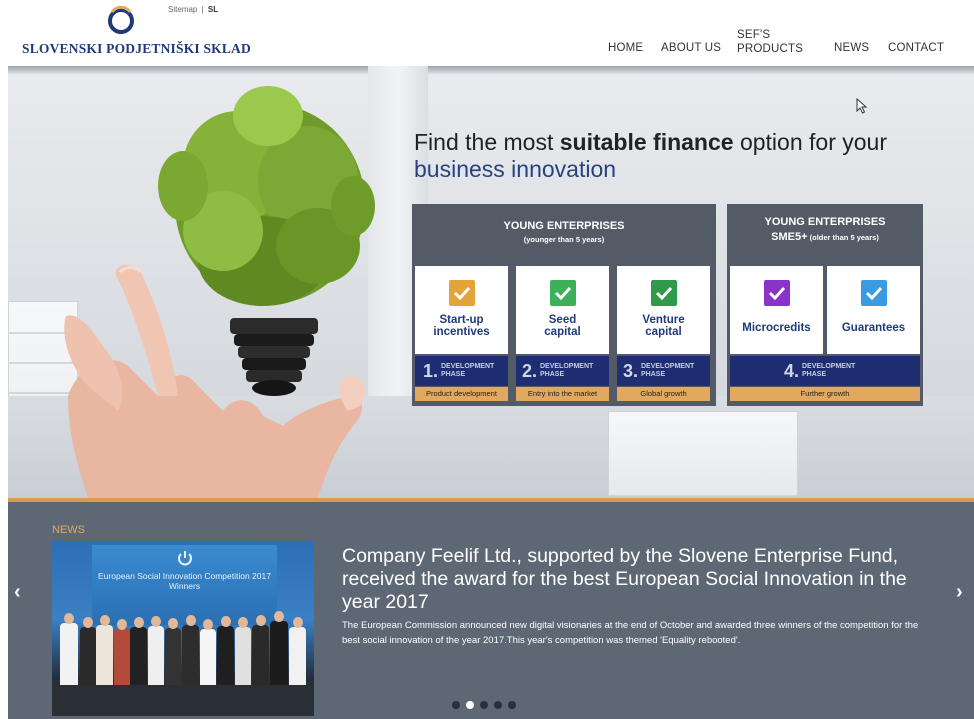 This screenshot has height=719, width=974. What do you see at coordinates (461, 326) in the screenshot?
I see `card-label: Start-up incentives` at bounding box center [461, 326].